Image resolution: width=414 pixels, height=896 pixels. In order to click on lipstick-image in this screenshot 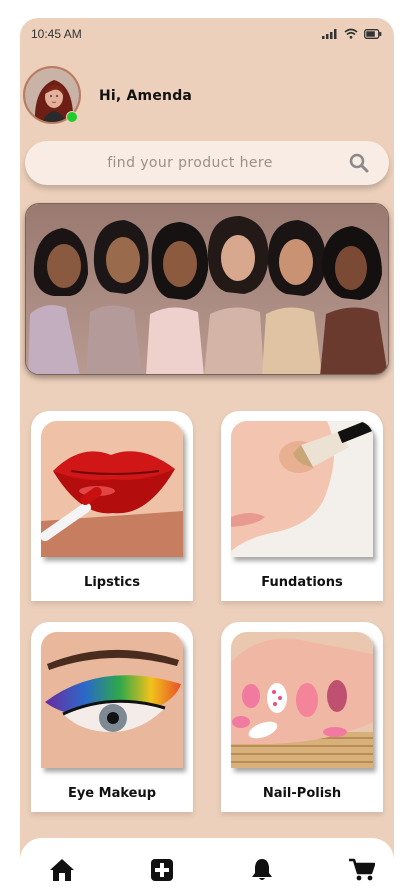, I will do `click(112, 489)`.